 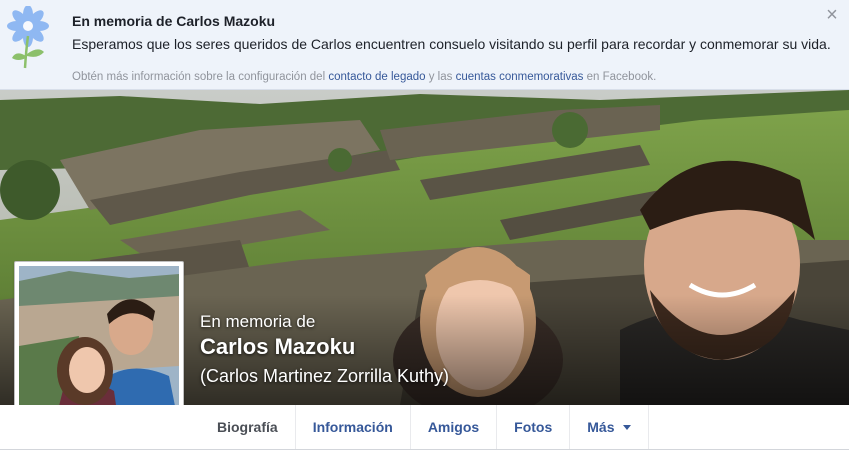 What do you see at coordinates (28, 37) in the screenshot?
I see `flower-icon` at bounding box center [28, 37].